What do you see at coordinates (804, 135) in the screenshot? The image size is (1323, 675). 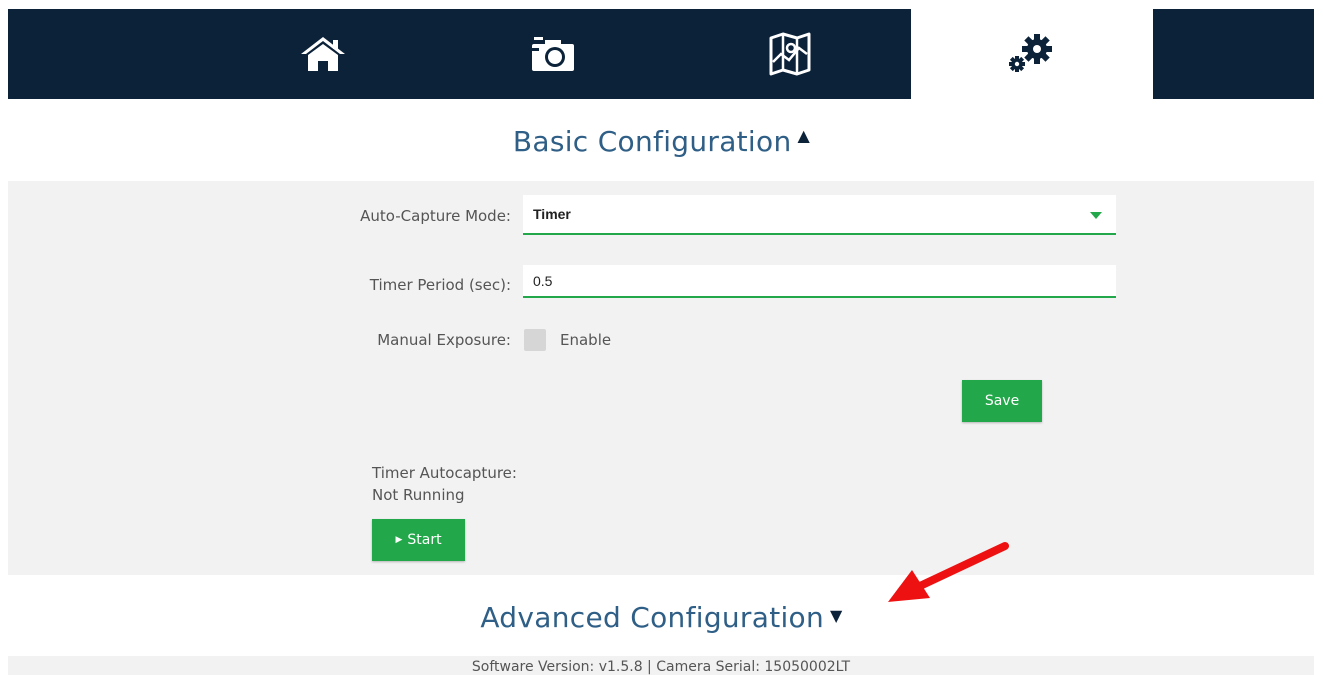 I see `caret-up-icon: ▲` at bounding box center [804, 135].